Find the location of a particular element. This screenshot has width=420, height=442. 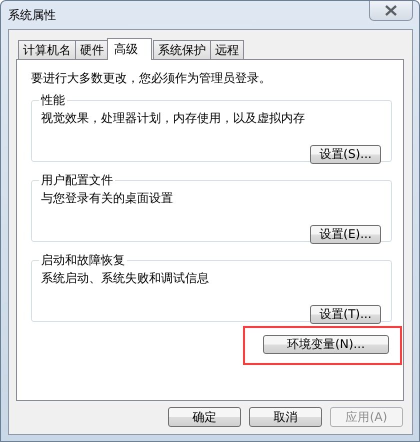

dialog-button: 确定 is located at coordinates (204, 417).